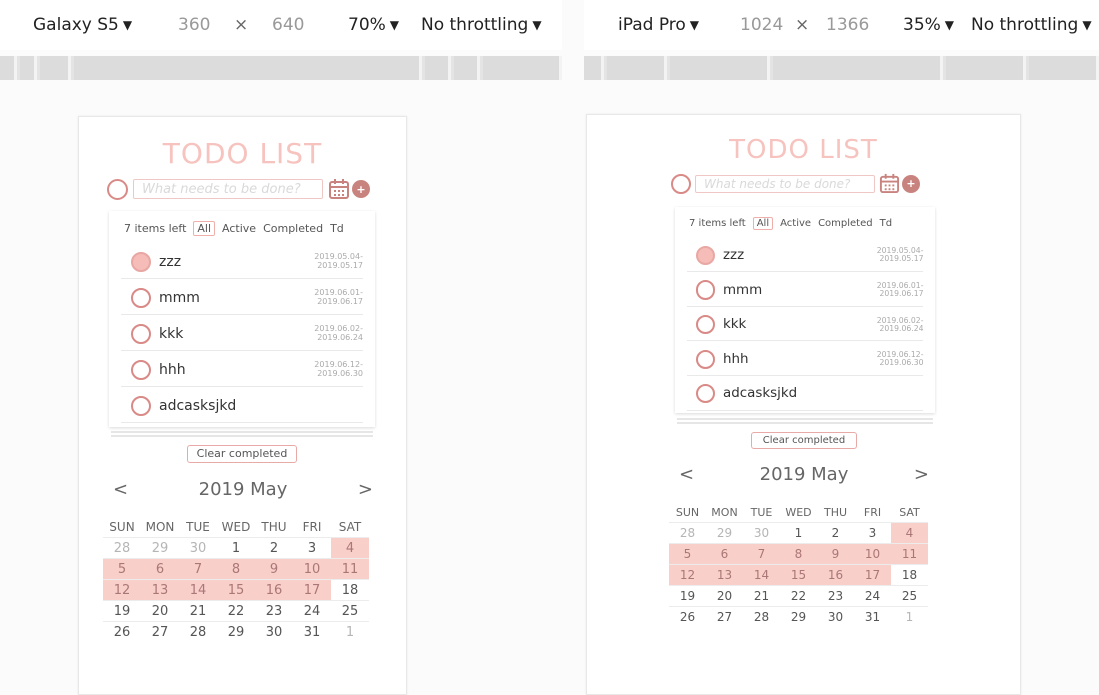 The height and width of the screenshot is (695, 1099). What do you see at coordinates (823, 393) in the screenshot?
I see `todo-text: adcasksjkd` at bounding box center [823, 393].